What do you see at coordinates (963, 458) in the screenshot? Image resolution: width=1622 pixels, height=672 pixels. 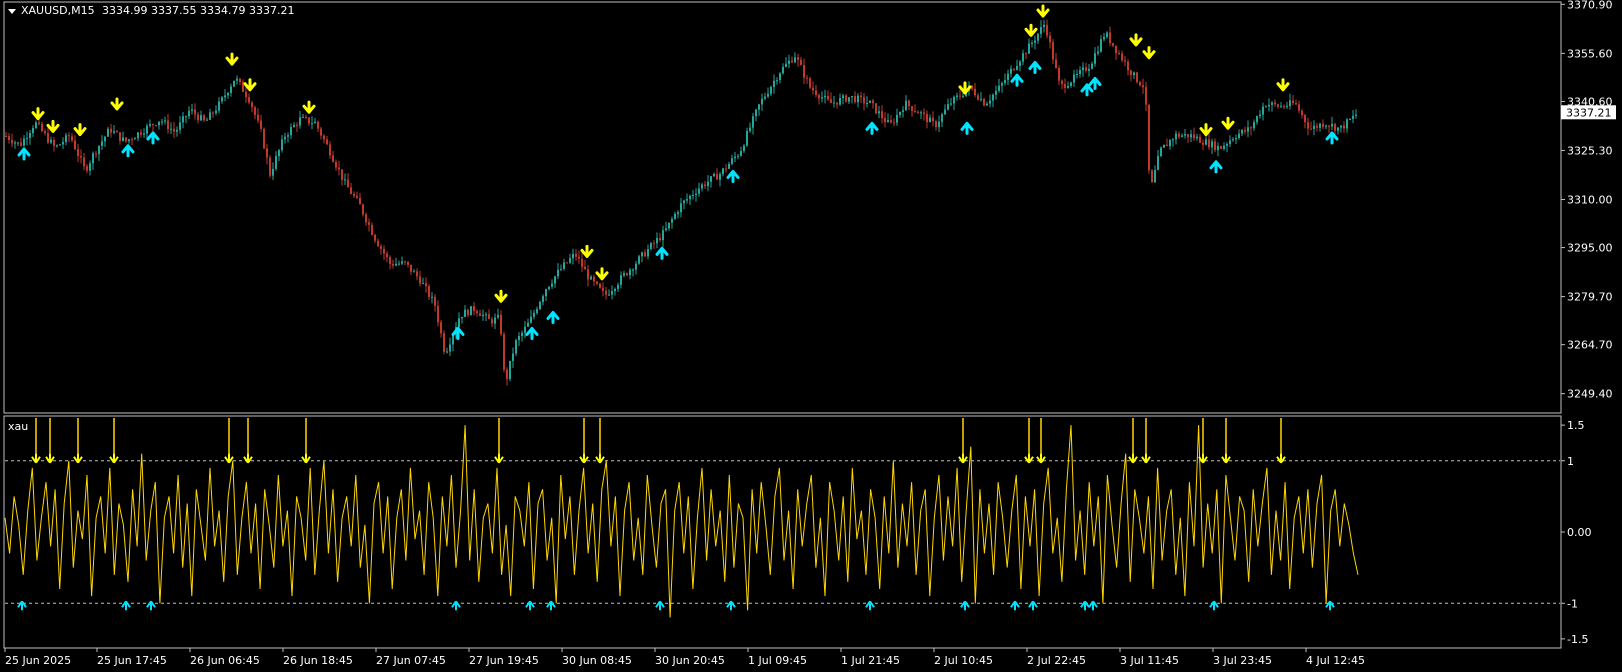 I see `oscillator-sell-icon` at bounding box center [963, 458].